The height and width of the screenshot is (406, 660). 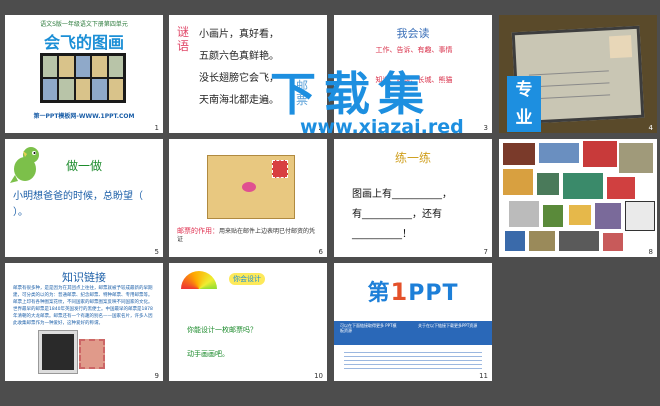 I want to click on slide-number: 7, so click(x=485, y=252).